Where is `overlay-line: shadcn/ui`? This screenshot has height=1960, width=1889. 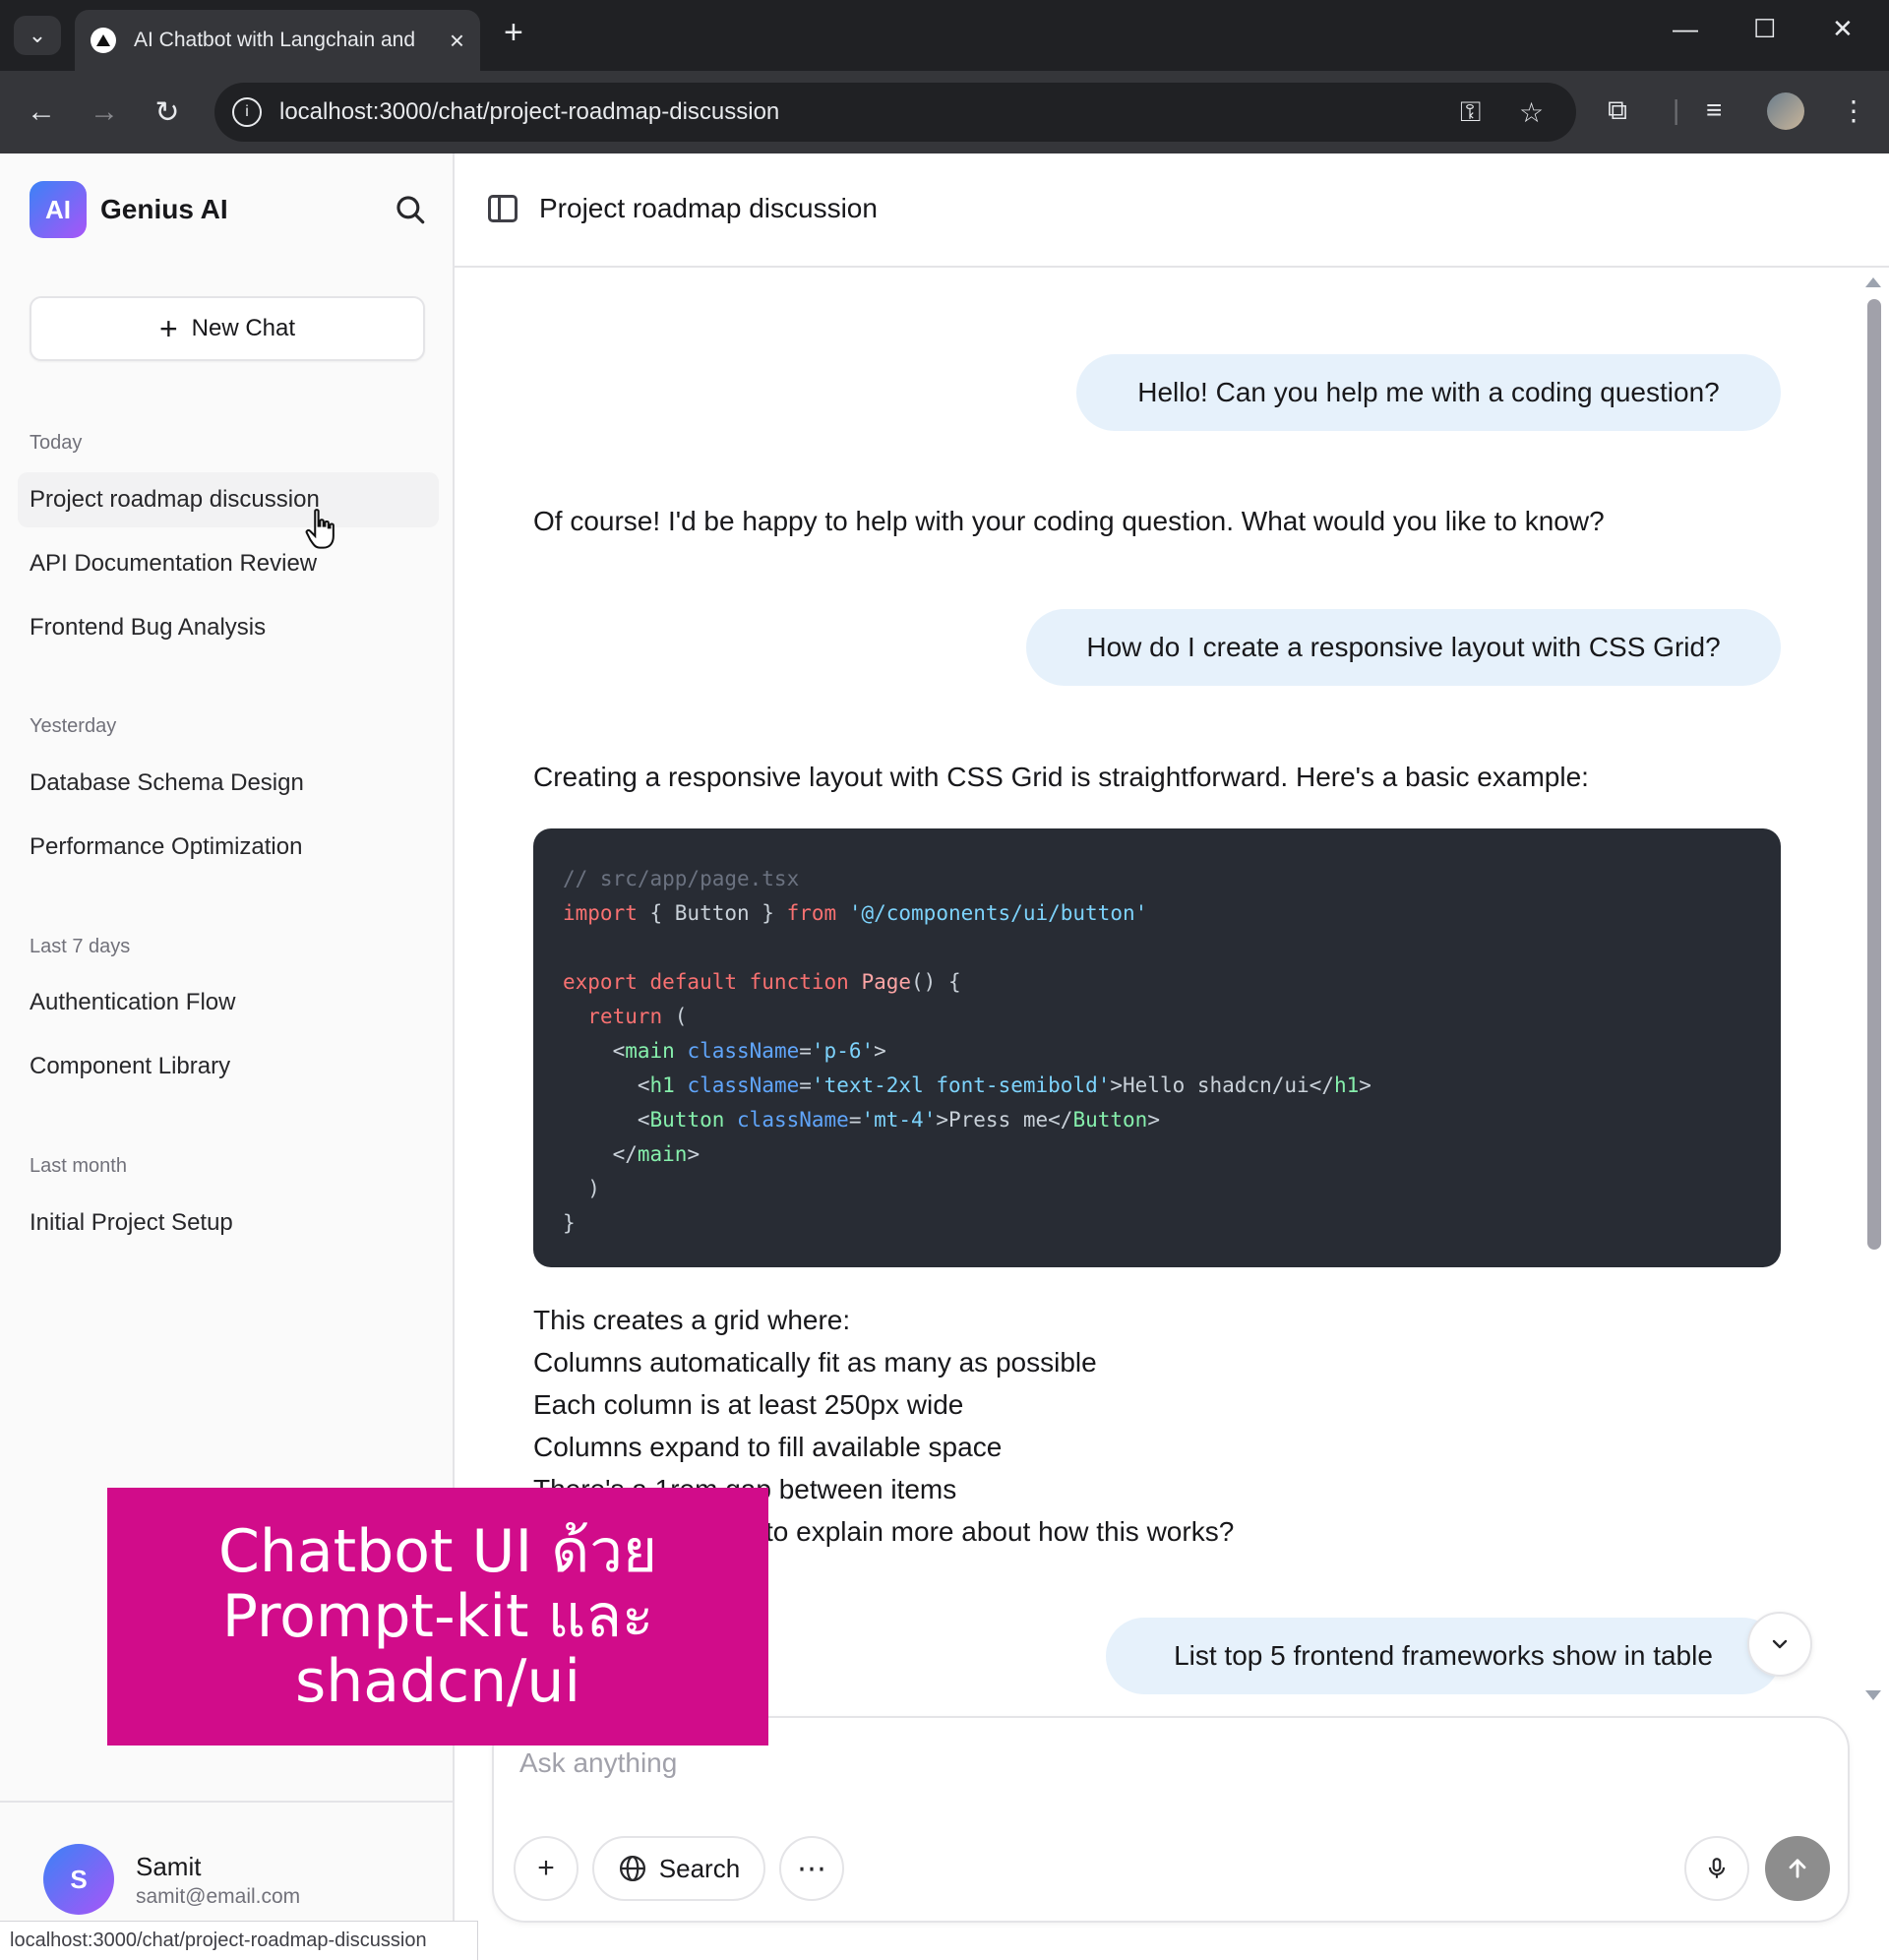
overlay-line: shadcn/ui is located at coordinates (438, 1681).